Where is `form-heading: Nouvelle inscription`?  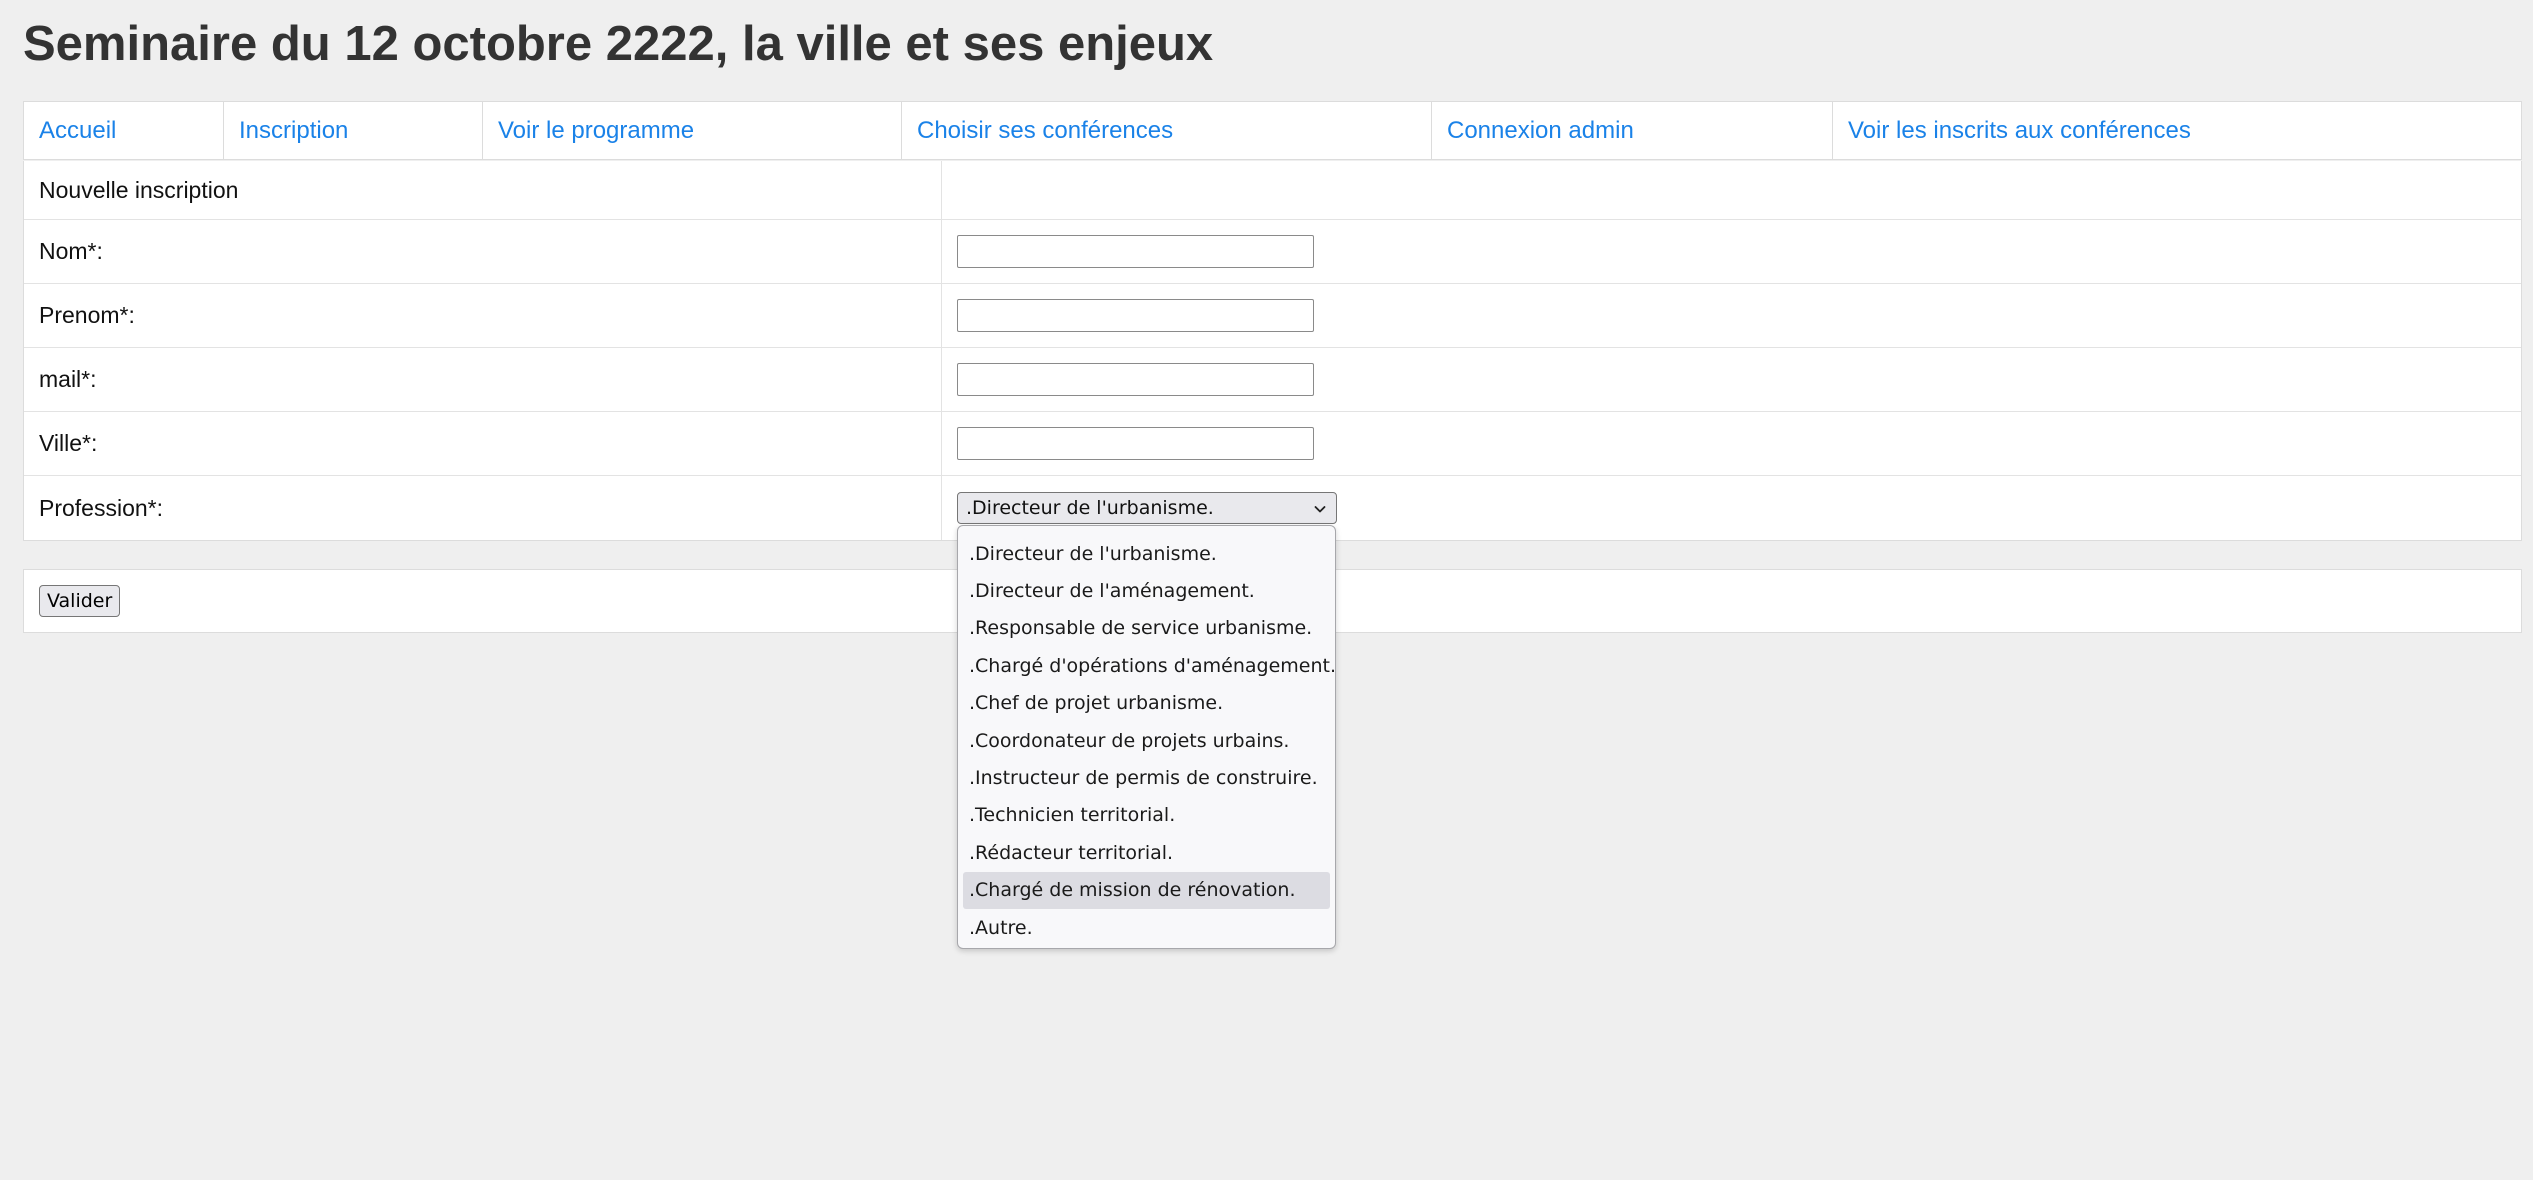 form-heading: Nouvelle inscription is located at coordinates (483, 190).